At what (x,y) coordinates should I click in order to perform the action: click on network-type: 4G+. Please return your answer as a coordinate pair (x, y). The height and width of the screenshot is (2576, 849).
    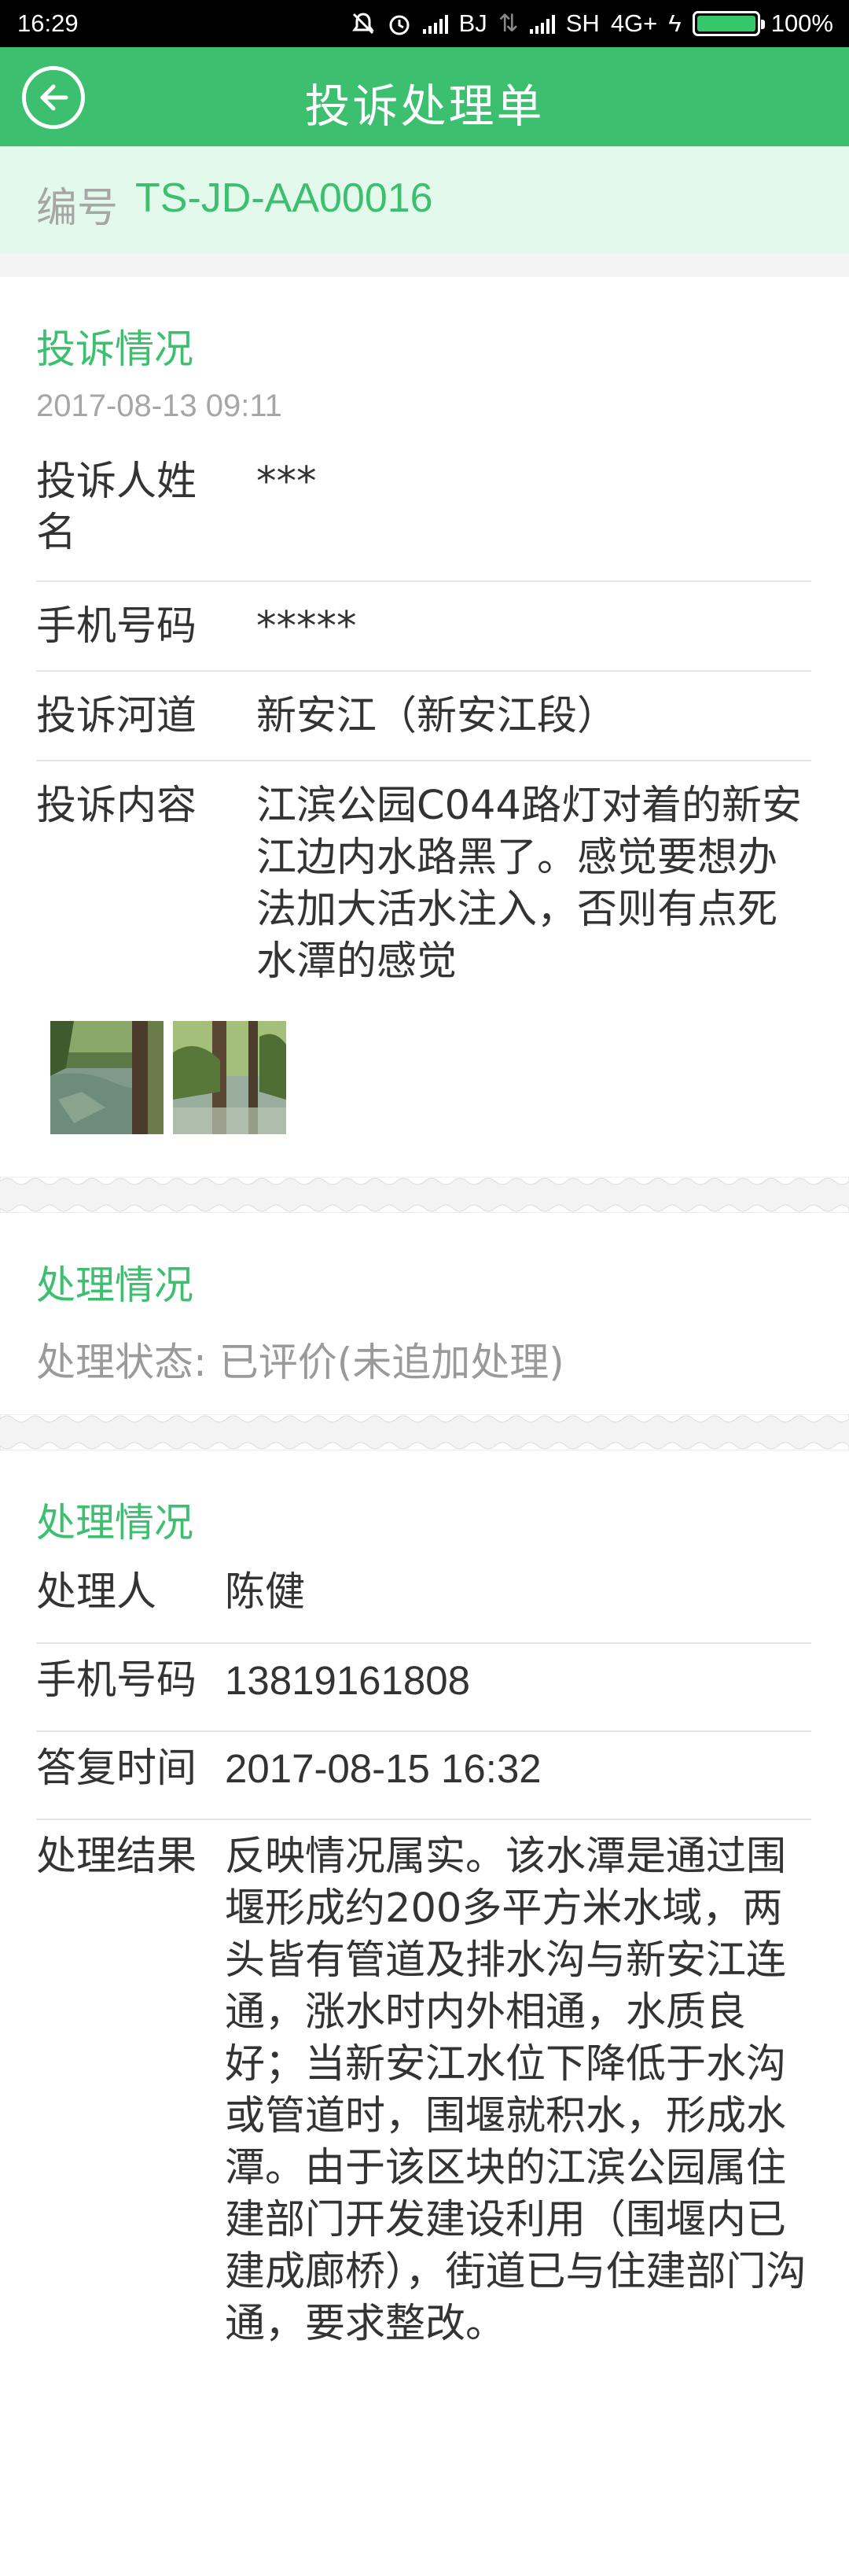
    Looking at the image, I should click on (634, 23).